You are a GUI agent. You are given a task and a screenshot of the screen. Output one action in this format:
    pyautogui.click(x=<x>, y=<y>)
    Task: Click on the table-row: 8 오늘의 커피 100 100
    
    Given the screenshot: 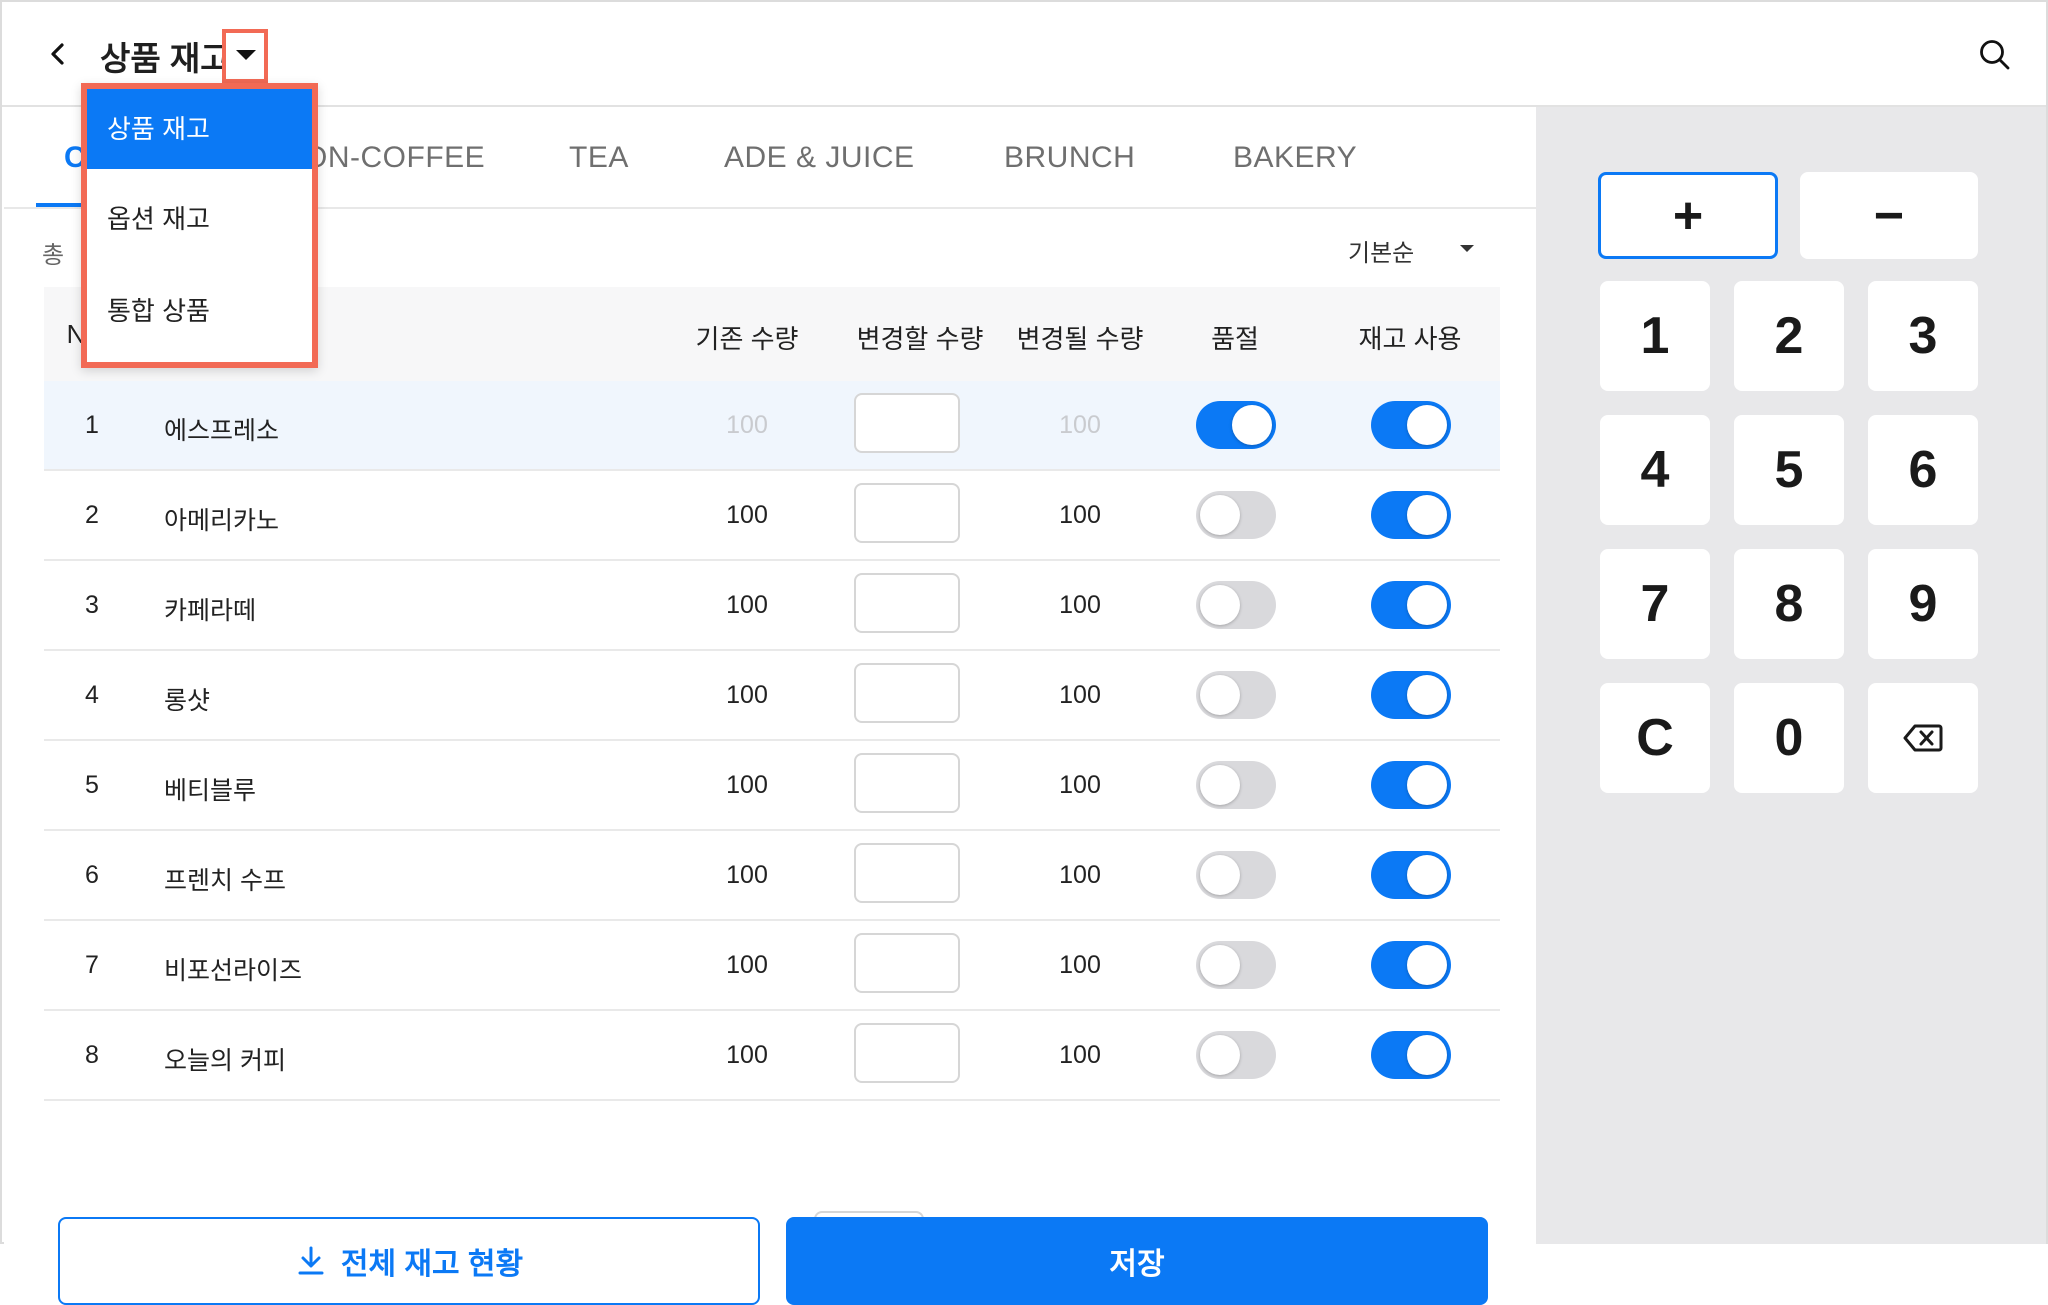 What is the action you would take?
    pyautogui.click(x=772, y=1056)
    